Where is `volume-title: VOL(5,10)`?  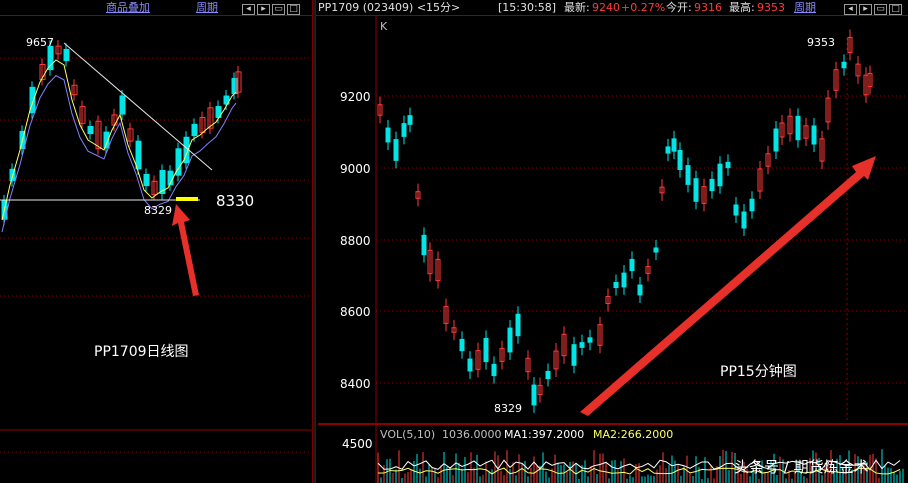 volume-title: VOL(5,10) is located at coordinates (407, 434).